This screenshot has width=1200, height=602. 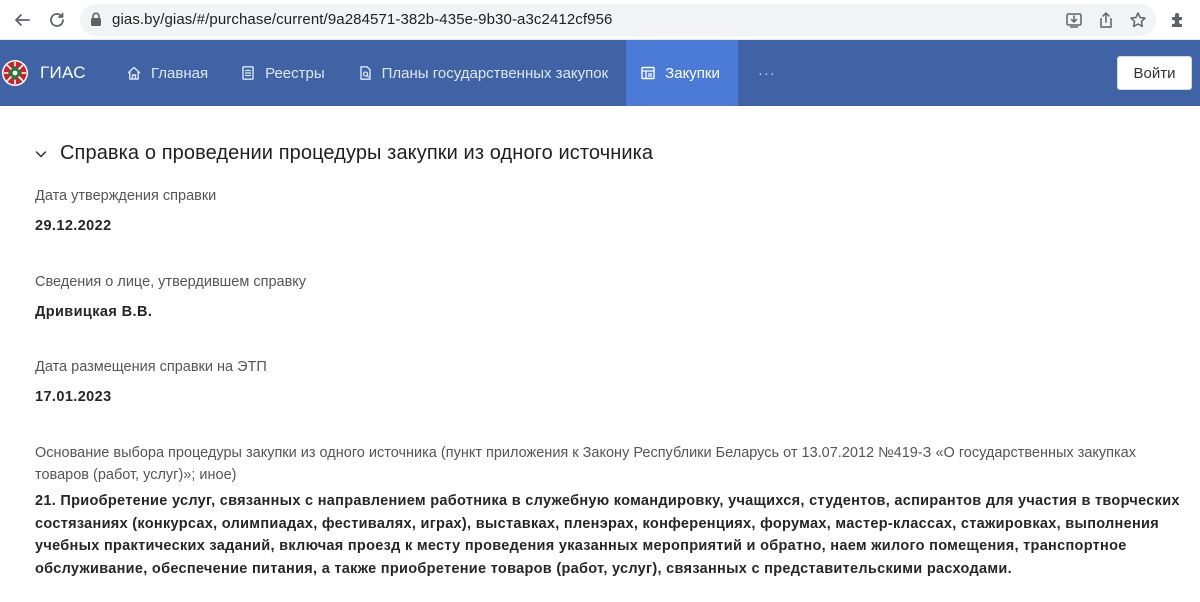 I want to click on gias-logo-icon, so click(x=15, y=73).